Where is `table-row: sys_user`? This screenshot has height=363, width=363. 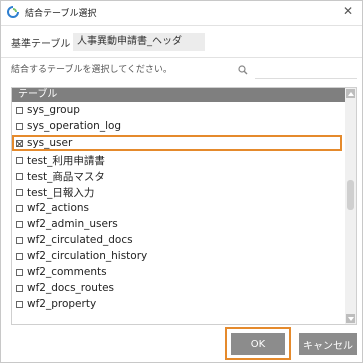
table-row: sys_user is located at coordinates (177, 143).